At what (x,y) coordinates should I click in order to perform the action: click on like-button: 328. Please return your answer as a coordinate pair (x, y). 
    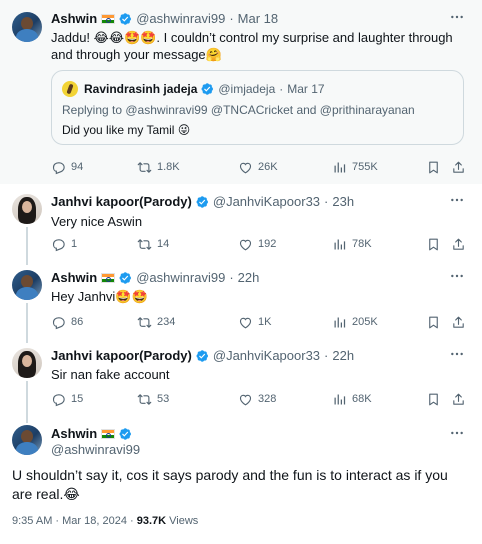
    Looking at the image, I should click on (257, 399).